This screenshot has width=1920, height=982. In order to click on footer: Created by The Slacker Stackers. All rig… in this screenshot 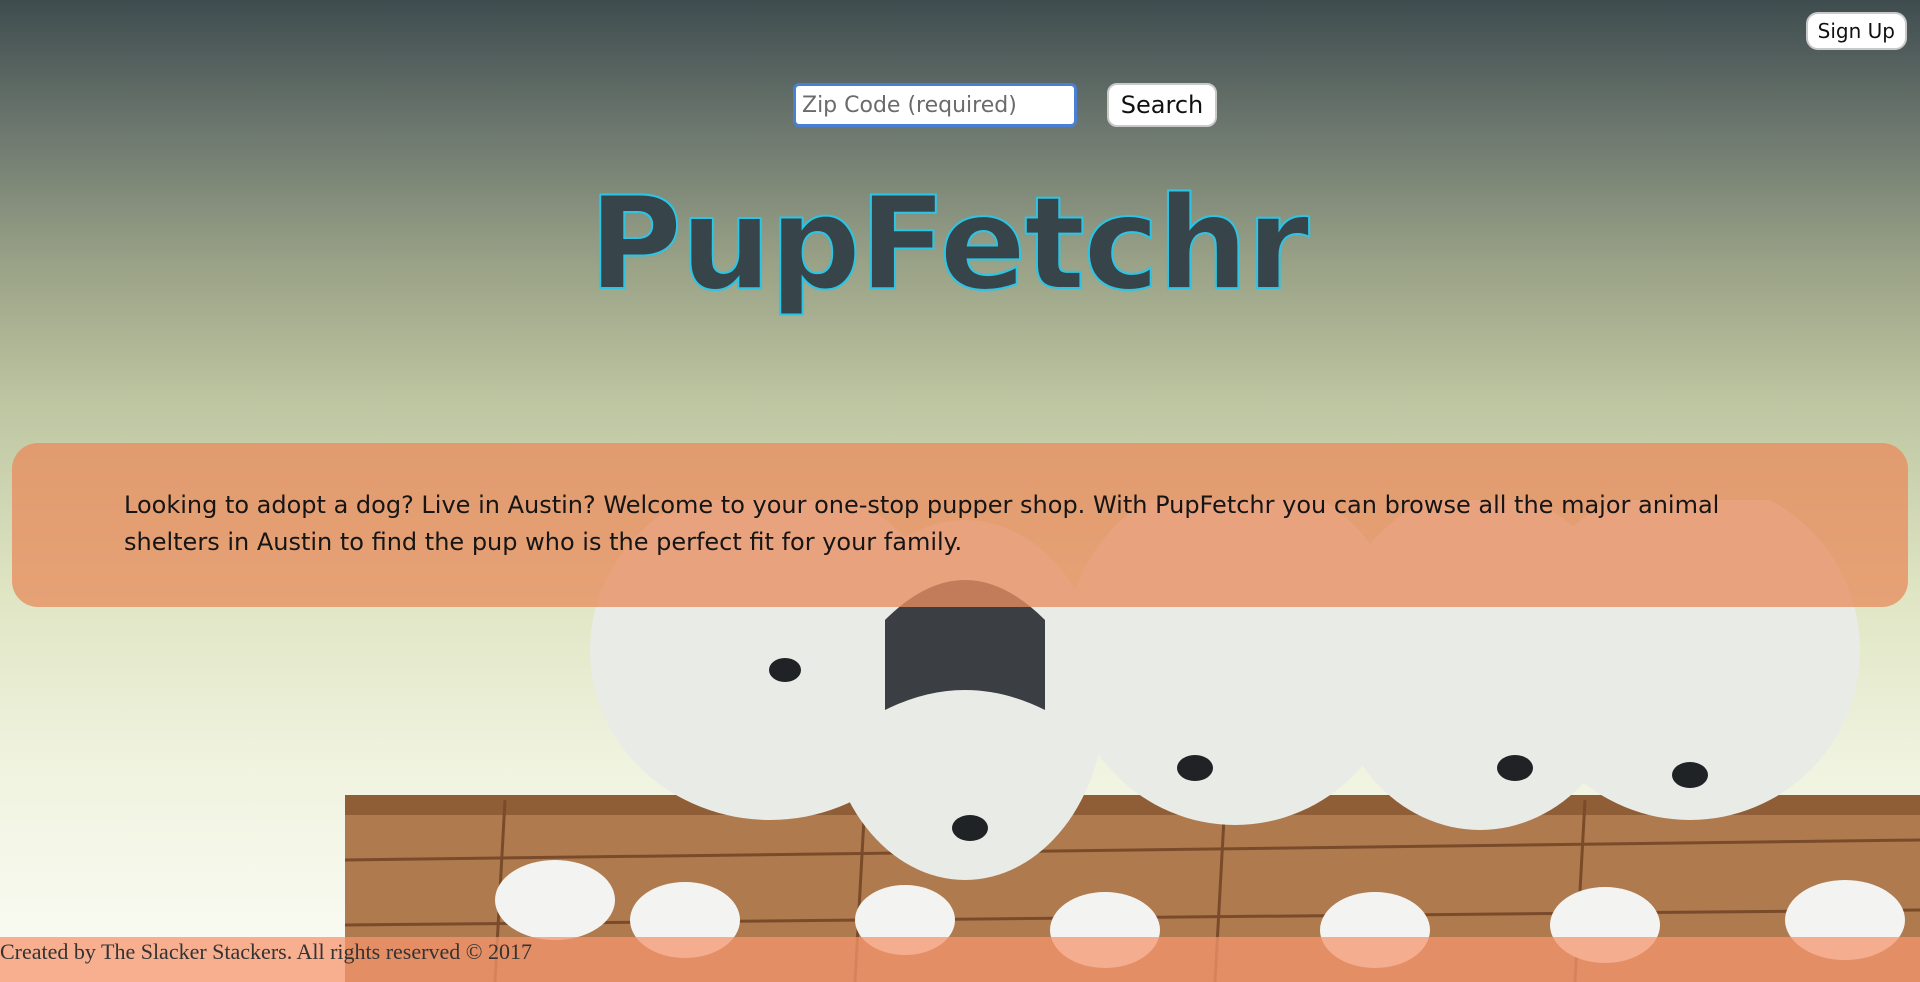, I will do `click(960, 959)`.